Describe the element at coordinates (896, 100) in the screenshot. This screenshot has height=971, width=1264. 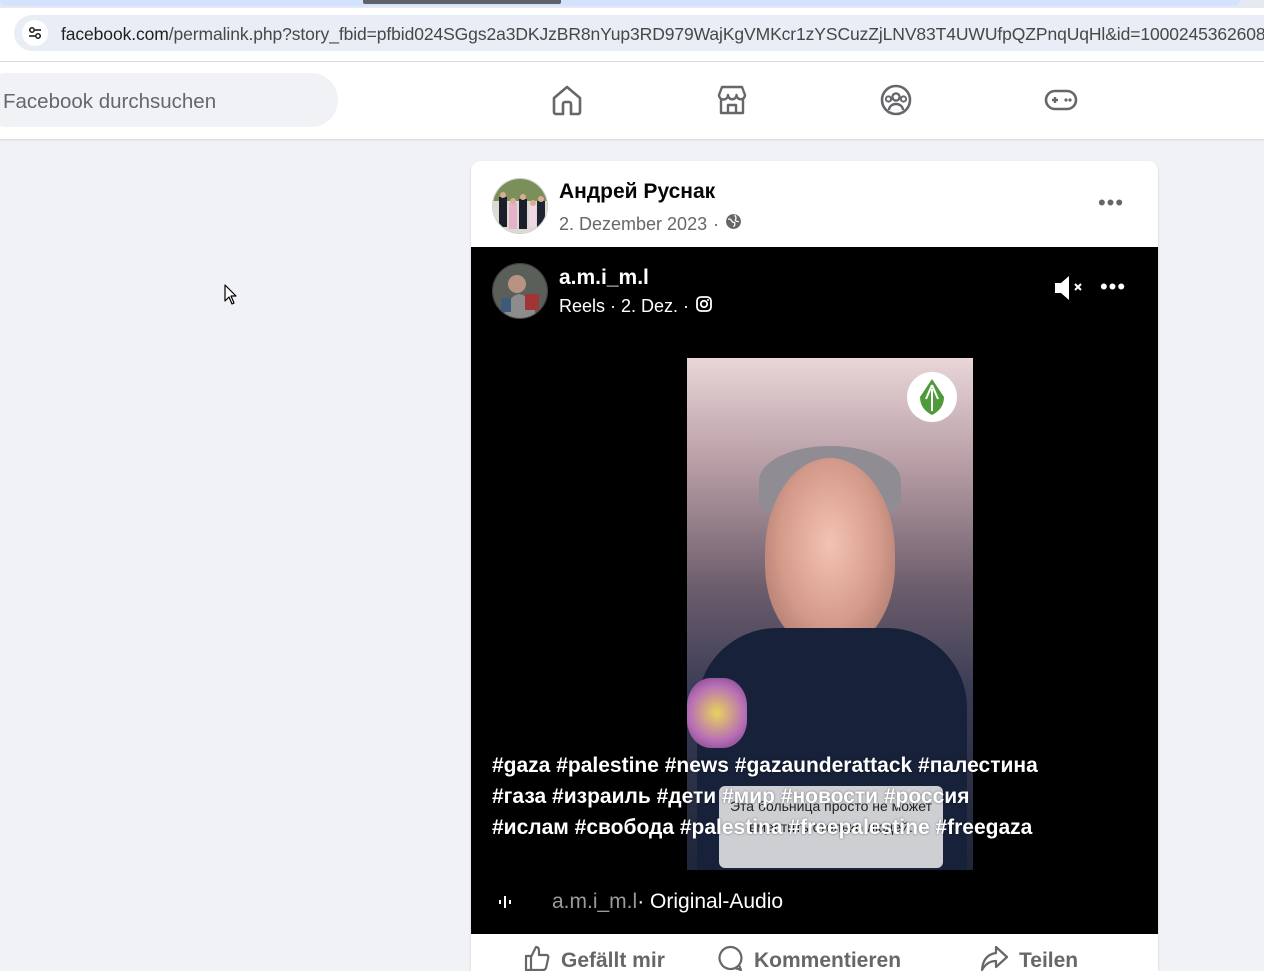
I see `groups-icon` at that location.